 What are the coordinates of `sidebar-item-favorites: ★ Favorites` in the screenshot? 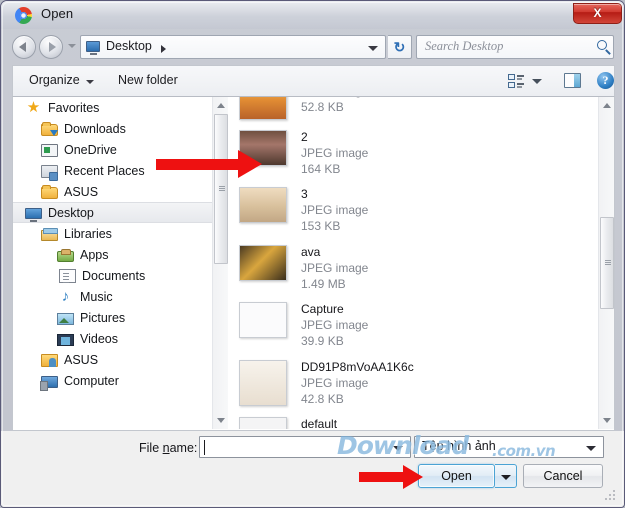 It's located at (112, 107).